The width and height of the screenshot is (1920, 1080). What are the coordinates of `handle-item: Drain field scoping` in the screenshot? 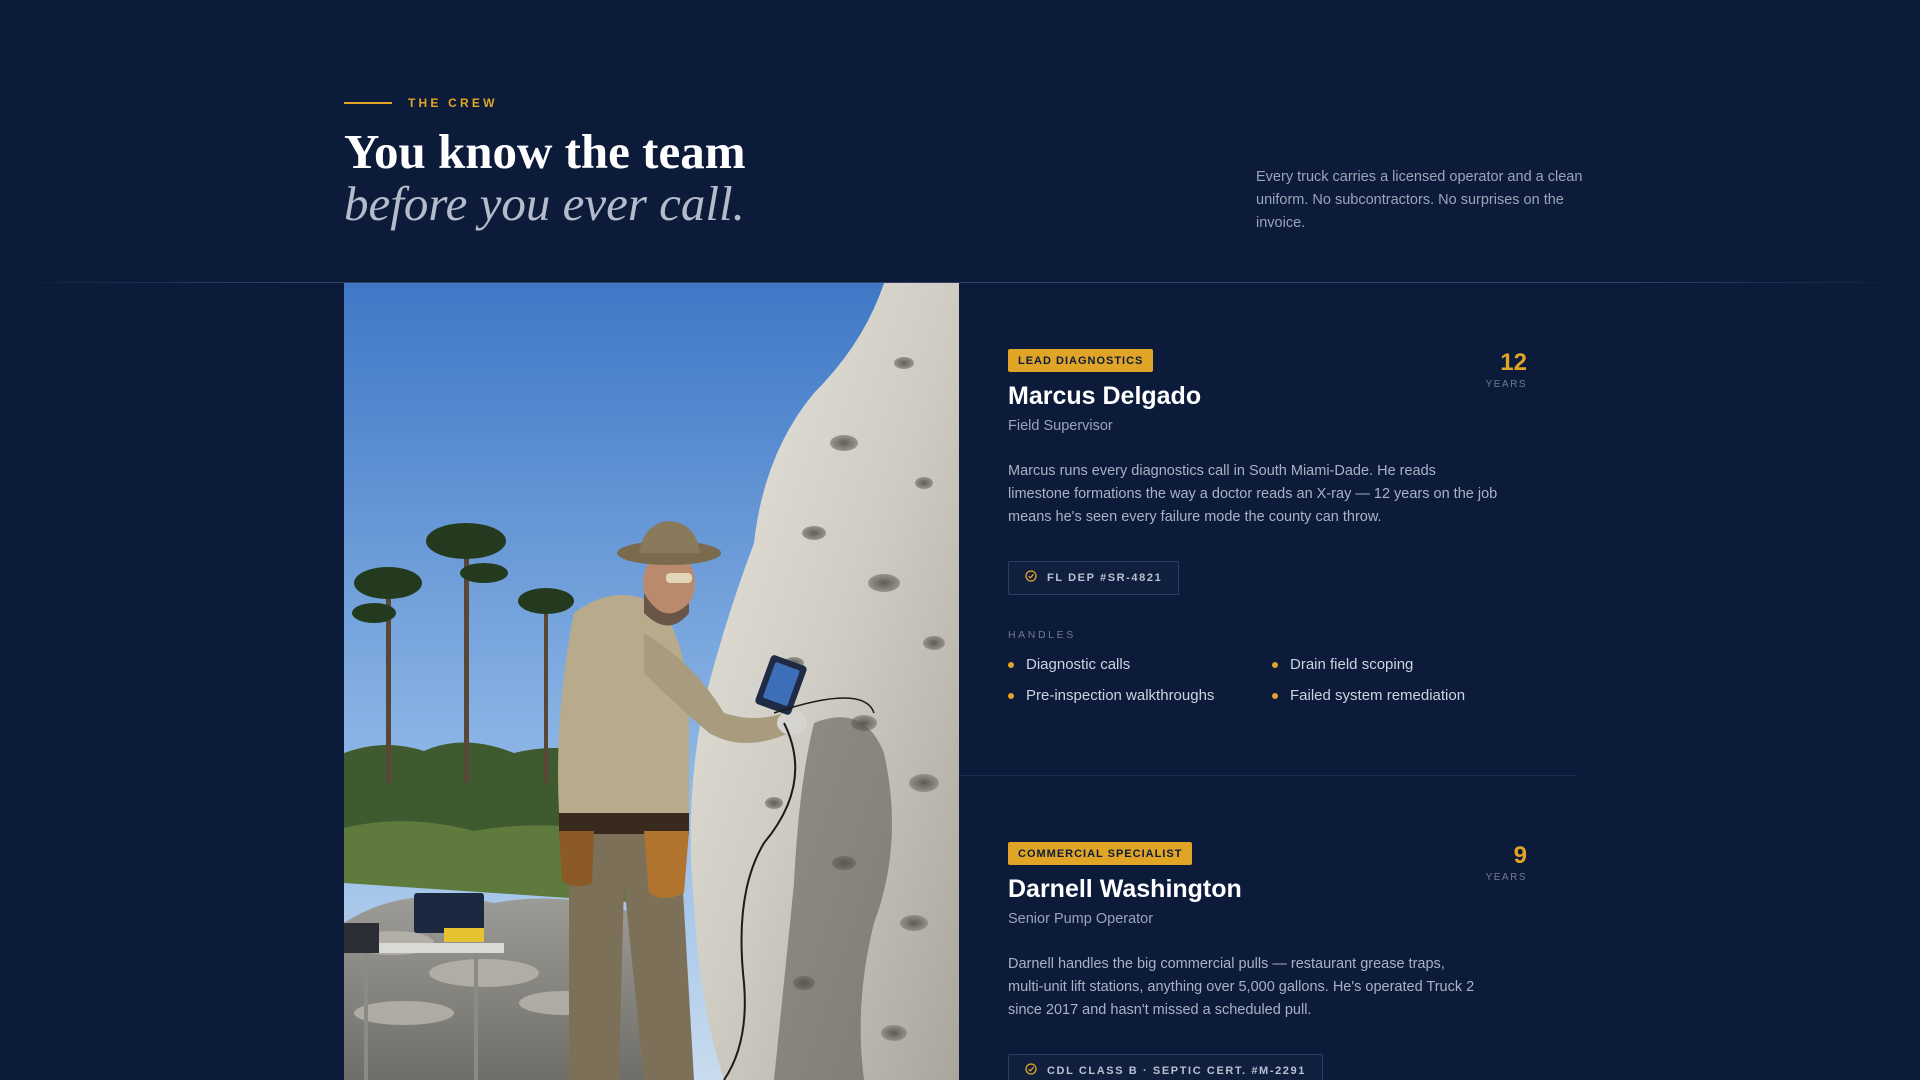 It's located at (1400, 664).